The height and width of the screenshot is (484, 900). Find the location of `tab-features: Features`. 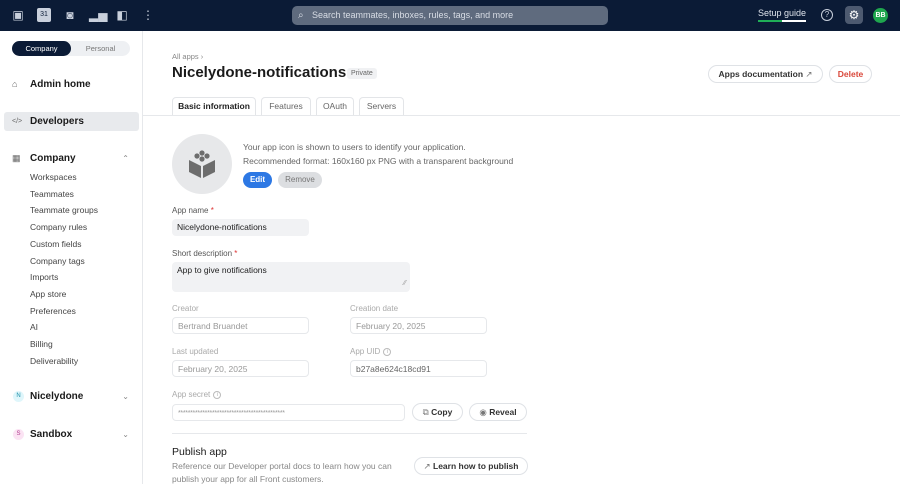

tab-features: Features is located at coordinates (286, 106).